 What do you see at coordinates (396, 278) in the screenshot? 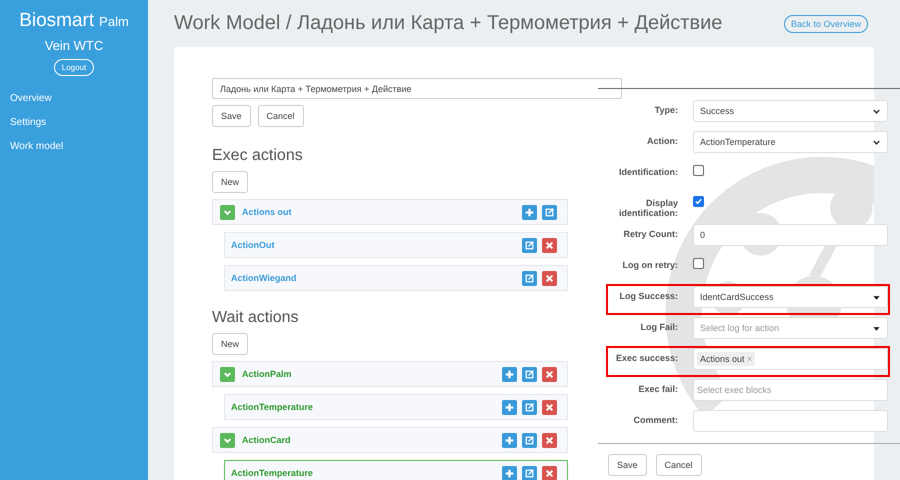
I see `action-row: ActionWiegand` at bounding box center [396, 278].